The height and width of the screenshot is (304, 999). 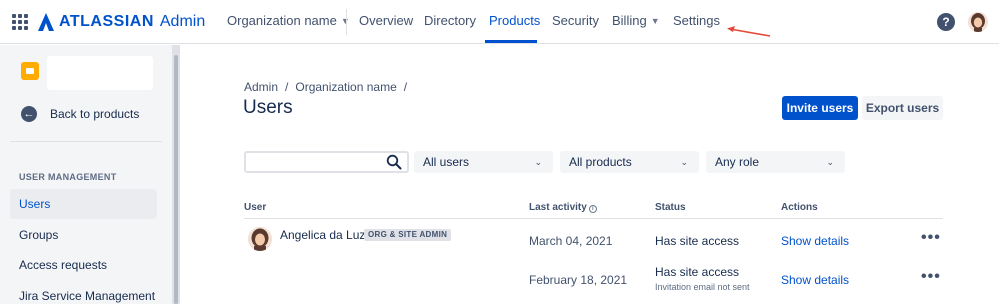 I want to click on breadcrumb: Admin / Organization name /, so click(x=329, y=87).